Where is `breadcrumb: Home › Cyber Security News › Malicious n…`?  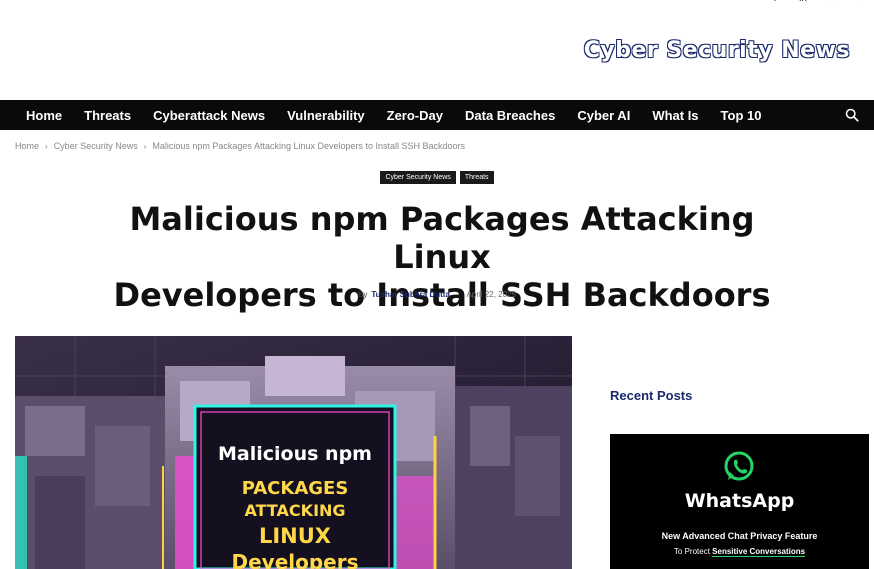
breadcrumb: Home › Cyber Security News › Malicious n… is located at coordinates (240, 146).